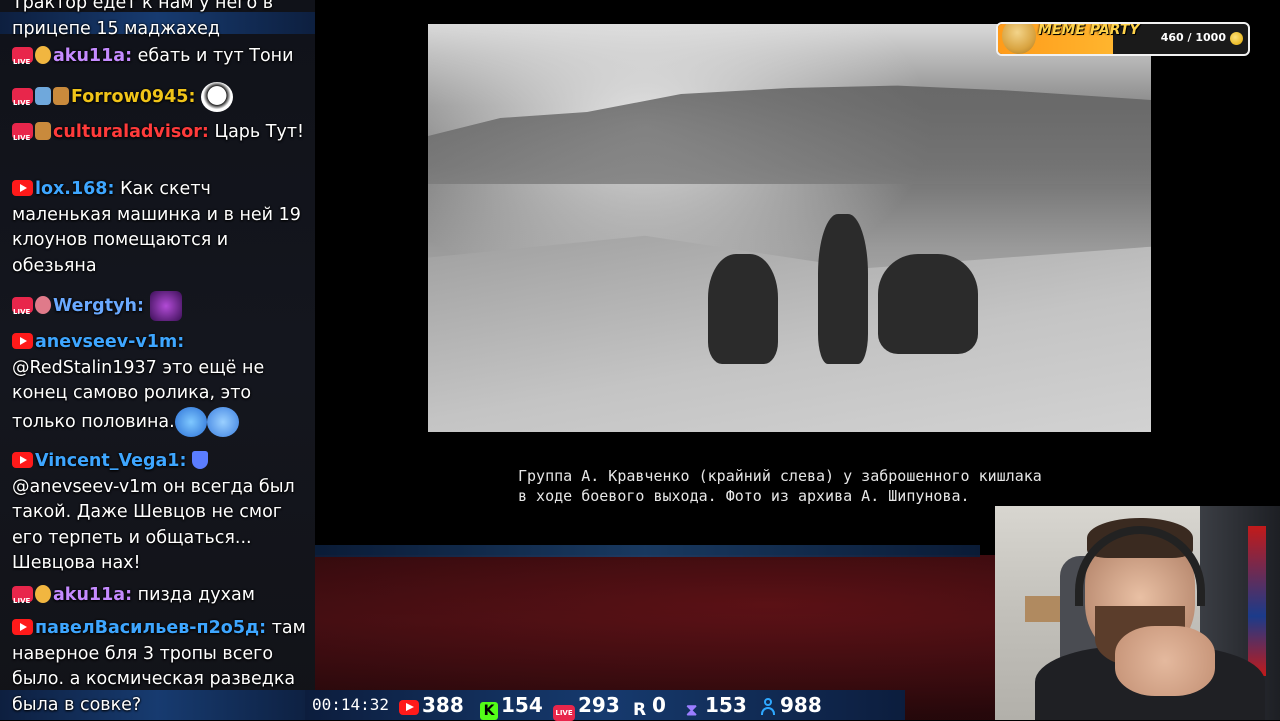 Image resolution: width=1280 pixels, height=721 pixels. What do you see at coordinates (1193, 37) in the screenshot?
I see `meme-party-count: 460 / 1000` at bounding box center [1193, 37].